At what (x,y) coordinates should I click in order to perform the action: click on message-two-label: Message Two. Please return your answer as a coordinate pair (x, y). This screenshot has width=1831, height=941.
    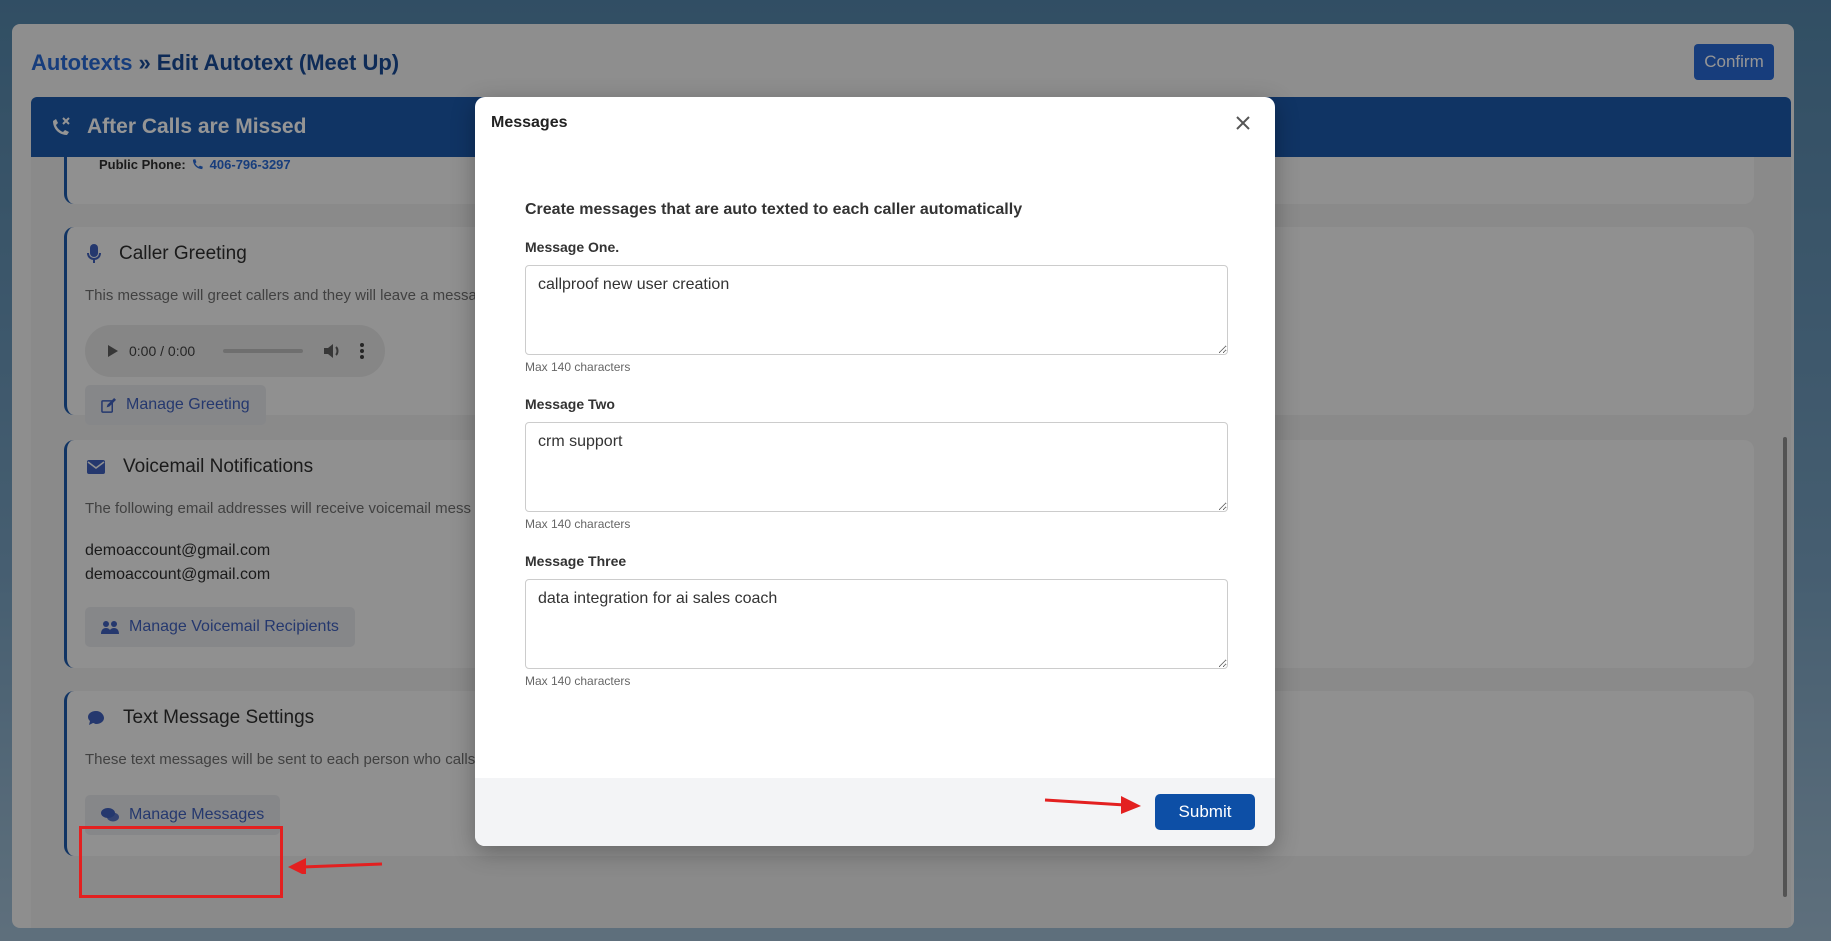
    Looking at the image, I should click on (570, 404).